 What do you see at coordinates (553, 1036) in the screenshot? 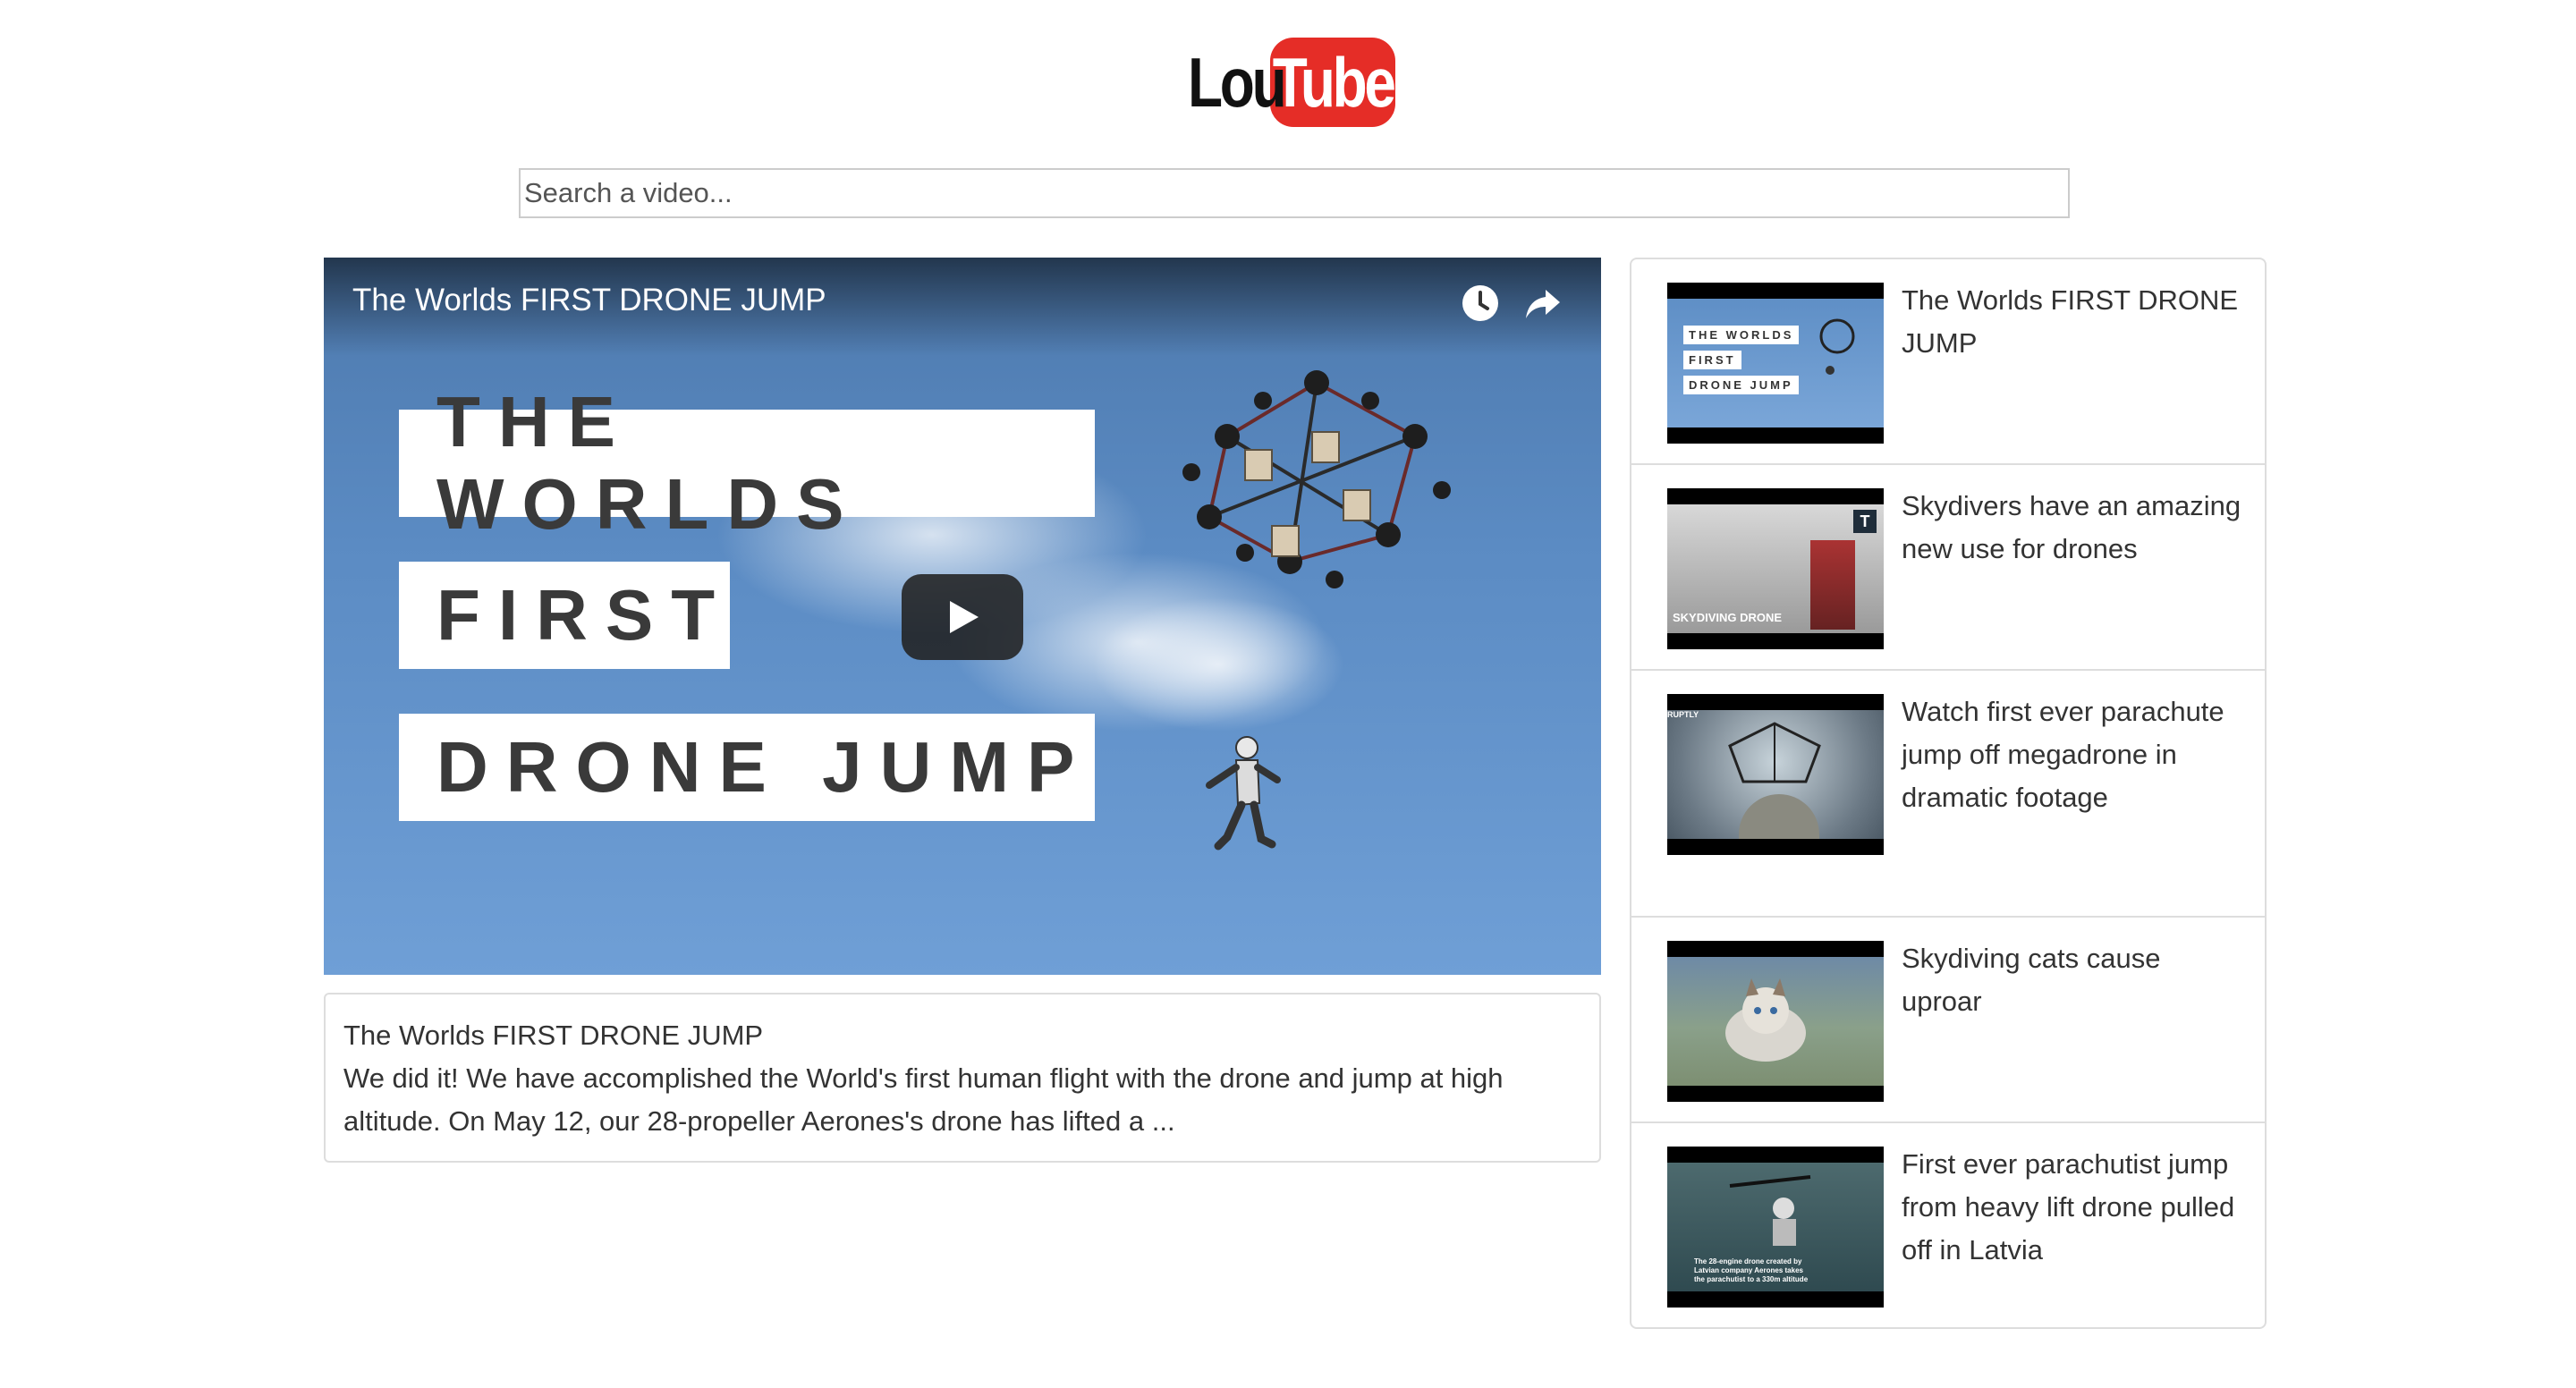
I see `video-details-title: The Worlds FIRST DRONE JUMP` at bounding box center [553, 1036].